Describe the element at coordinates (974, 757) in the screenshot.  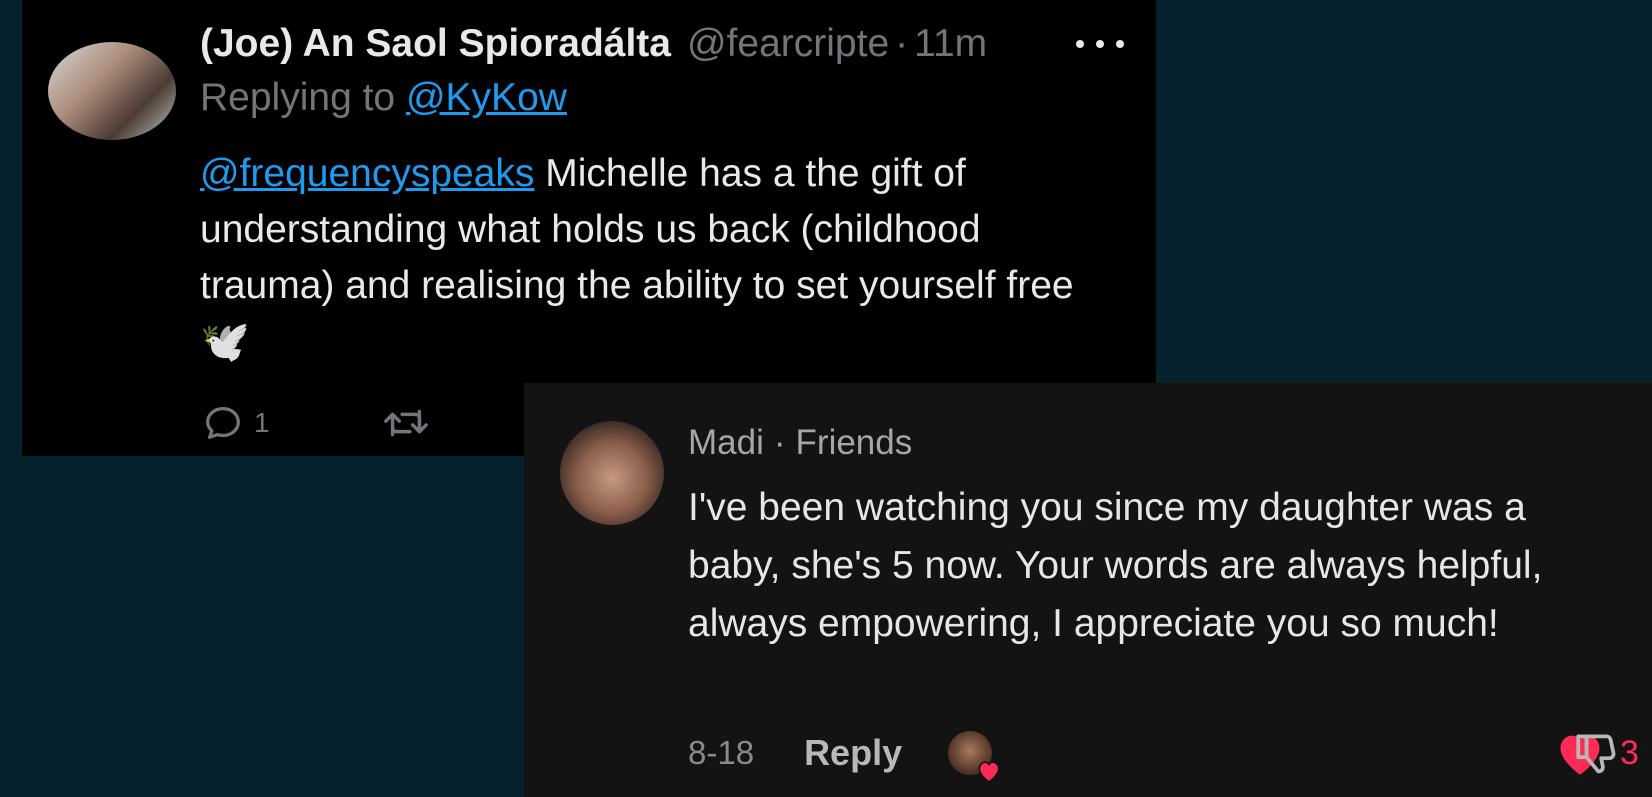
I see `creator-liked-avatar` at that location.